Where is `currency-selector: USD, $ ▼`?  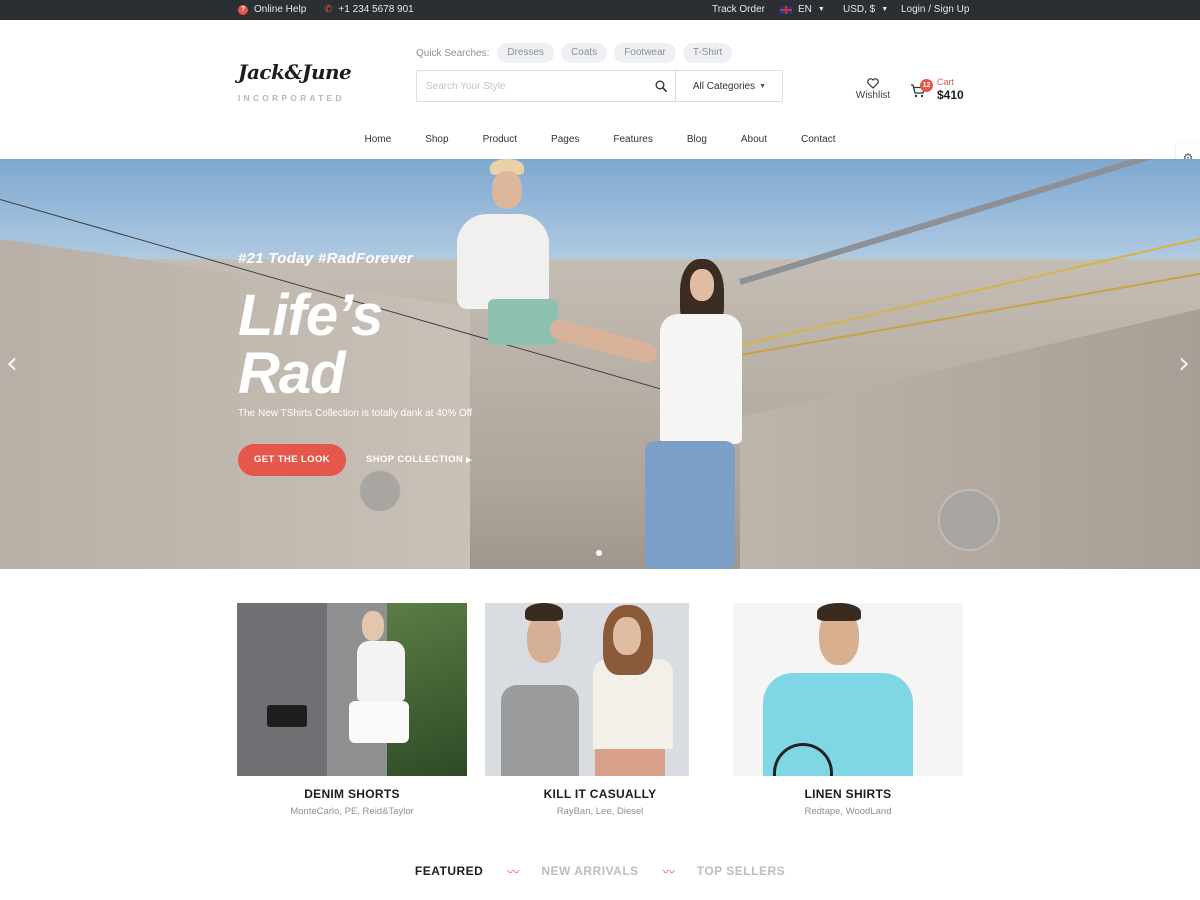 currency-selector: USD, $ ▼ is located at coordinates (865, 10).